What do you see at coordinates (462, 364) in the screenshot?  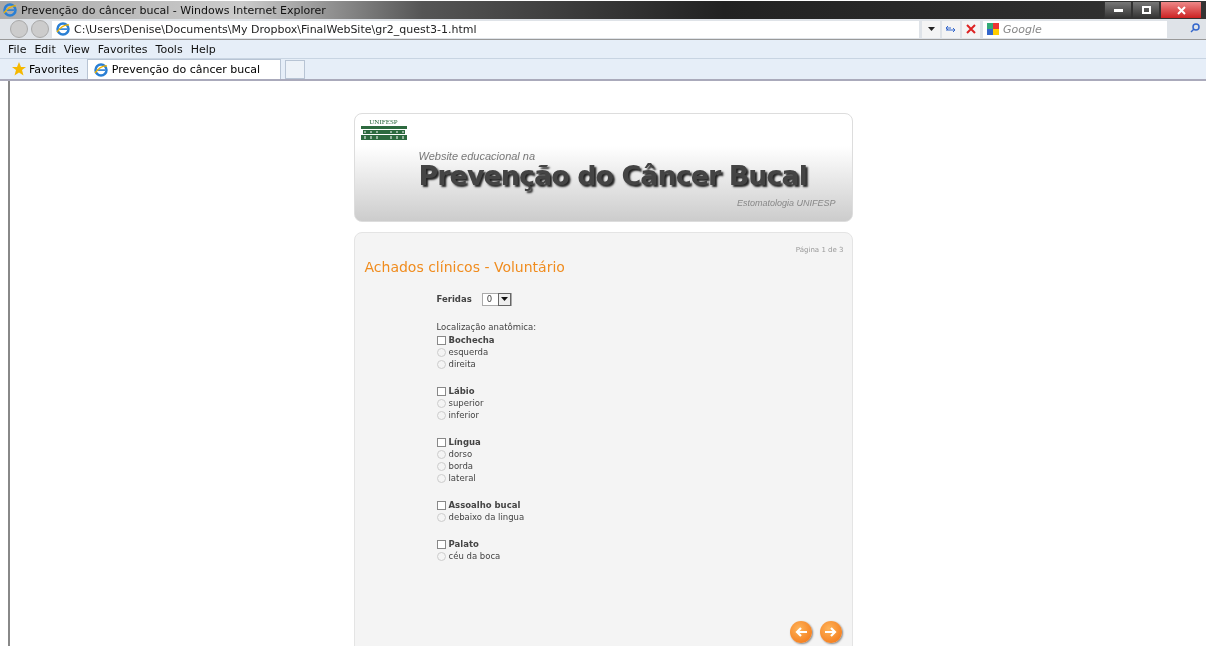 I see `radio-label: direita` at bounding box center [462, 364].